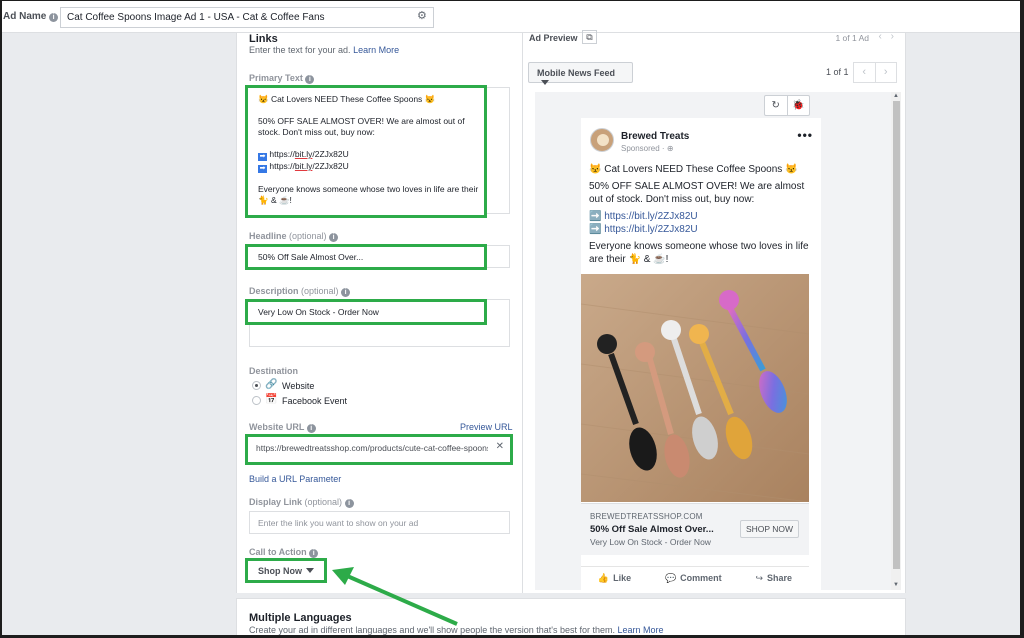 The width and height of the screenshot is (1024, 638). What do you see at coordinates (650, 542) in the screenshot?
I see `card-description: Very Low On Stock - Order Now` at bounding box center [650, 542].